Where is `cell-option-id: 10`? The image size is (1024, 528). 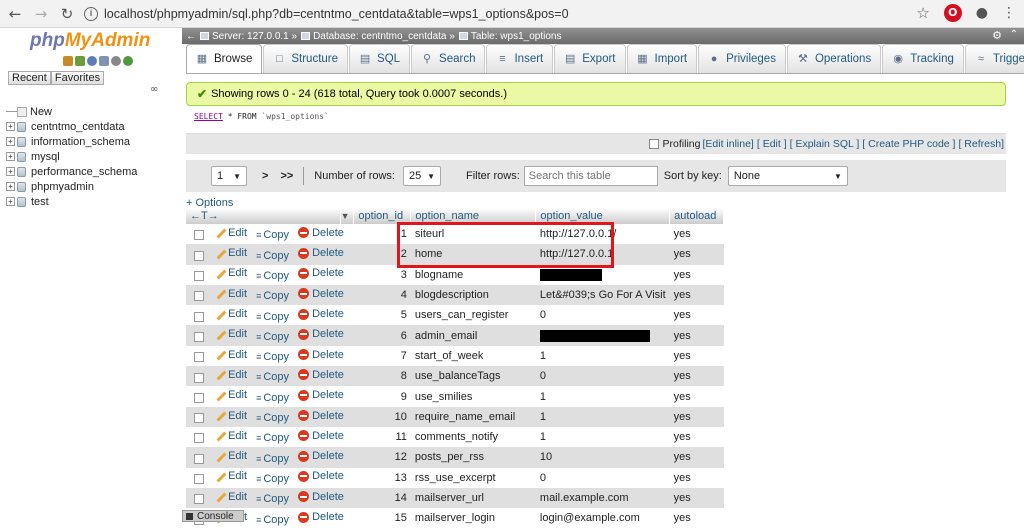 cell-option-id: 10 is located at coordinates (382, 416).